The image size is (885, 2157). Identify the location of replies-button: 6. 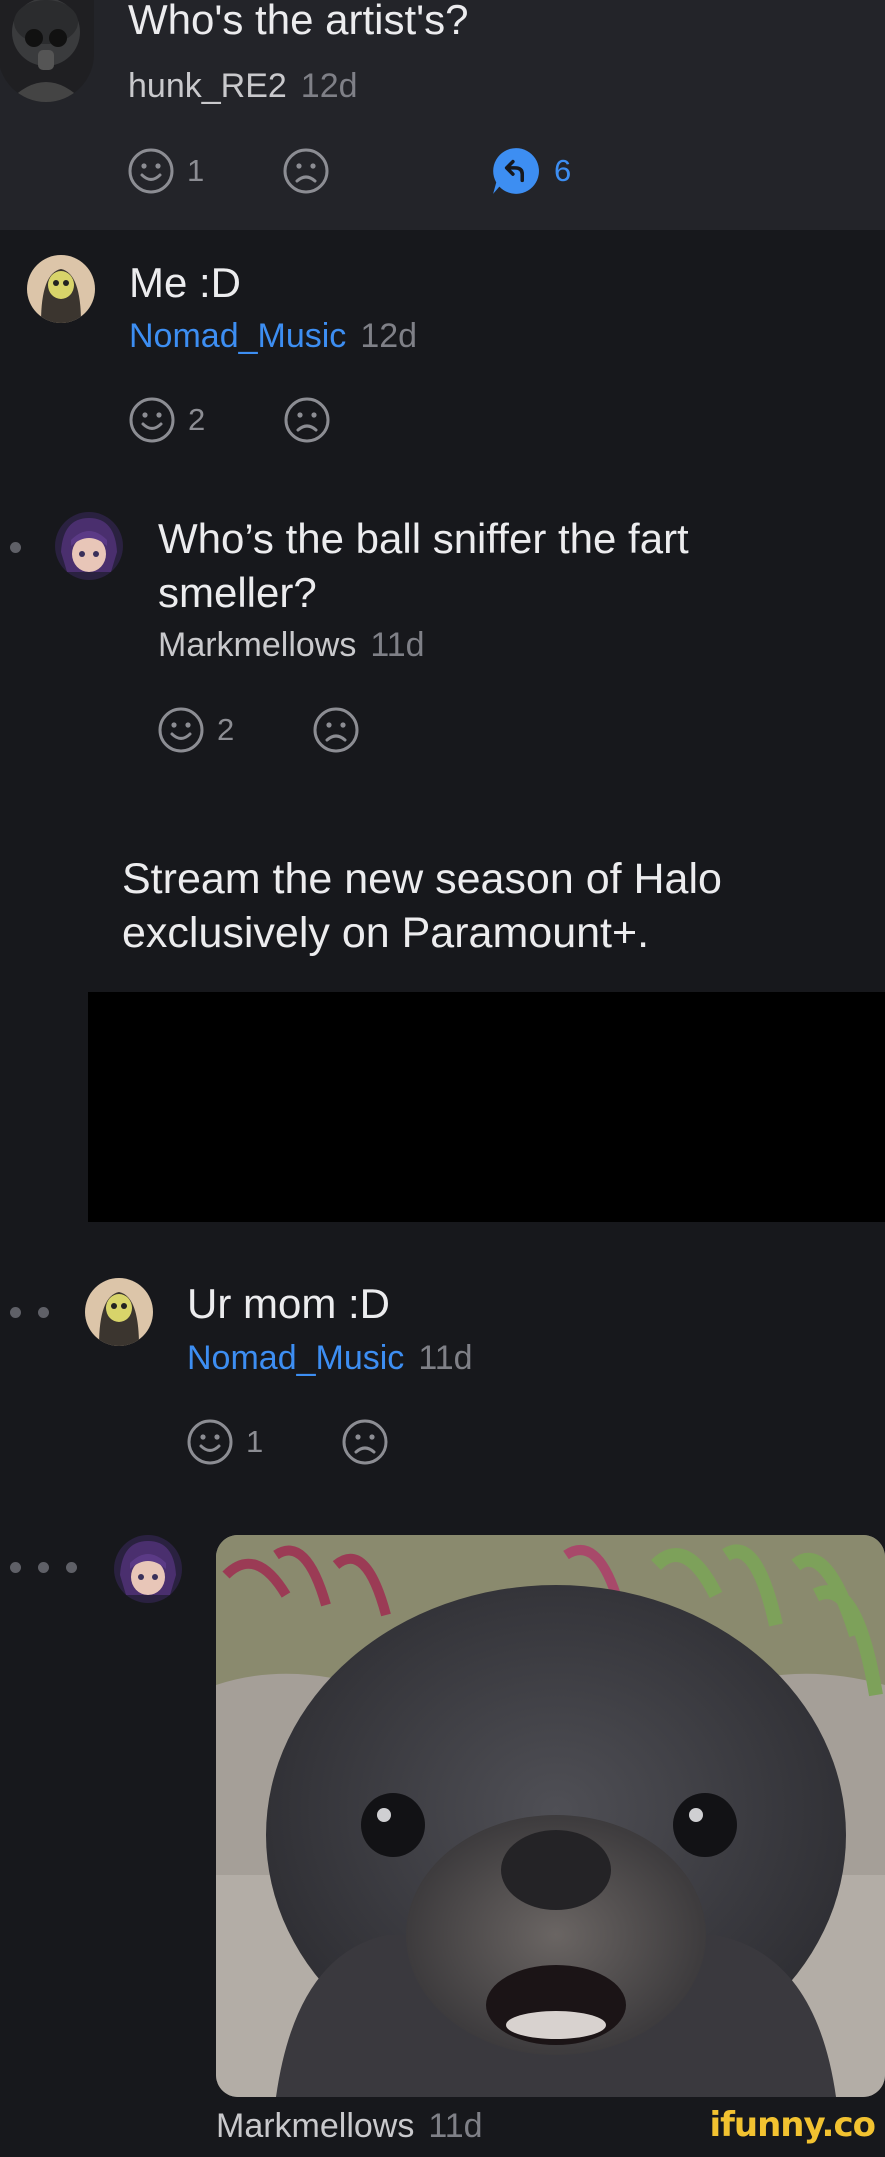
(530, 171).